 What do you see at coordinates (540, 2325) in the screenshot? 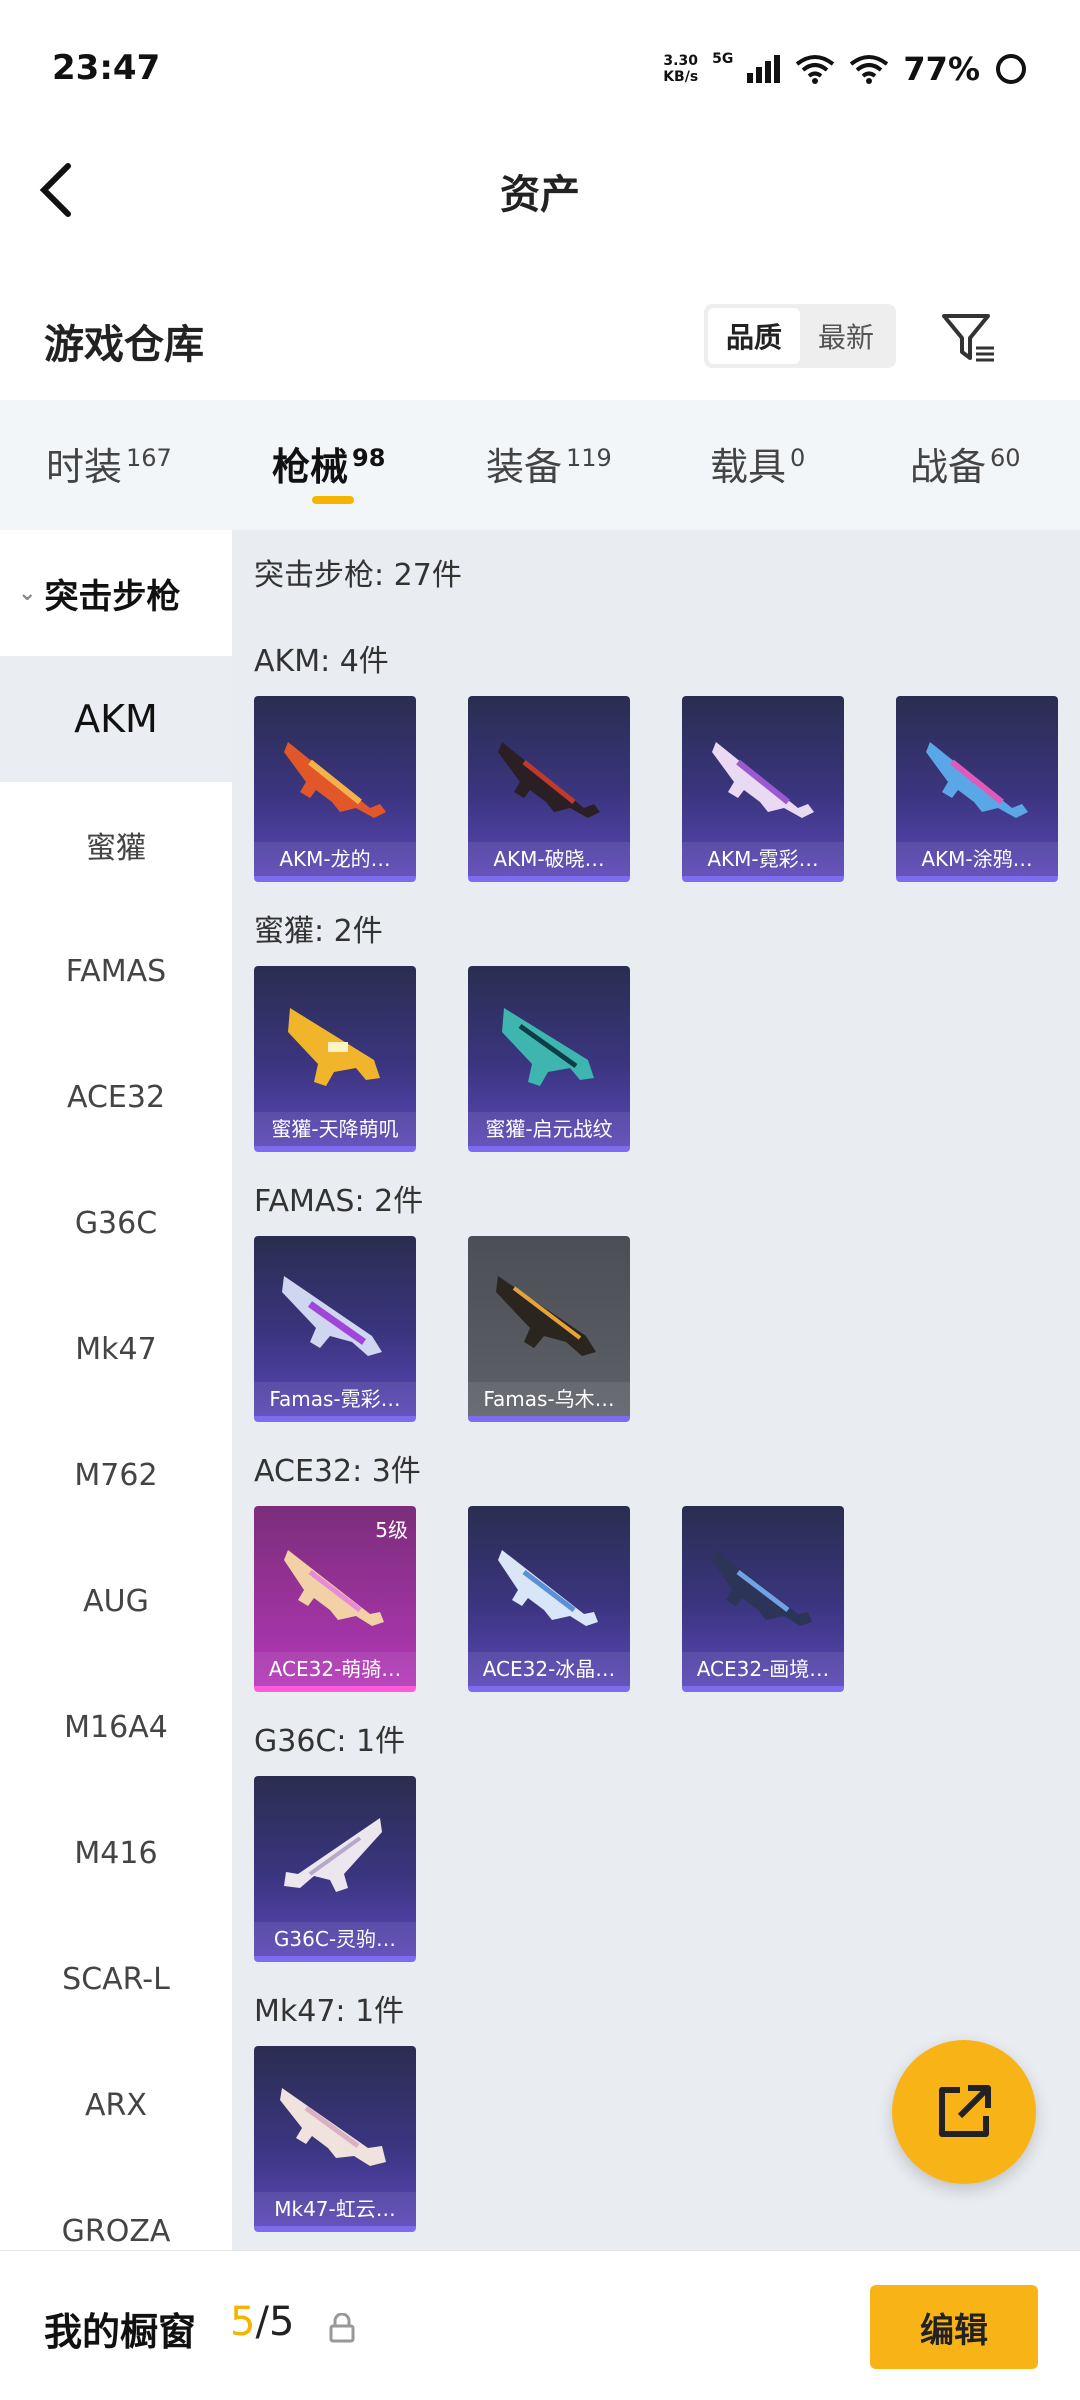
I see `showcase-bar: 我的橱窗 5/5 编辑` at bounding box center [540, 2325].